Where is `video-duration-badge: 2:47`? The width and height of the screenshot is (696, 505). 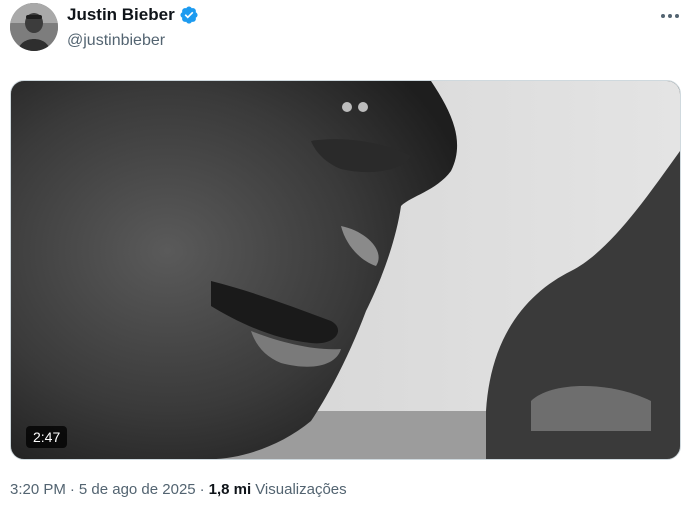 video-duration-badge: 2:47 is located at coordinates (47, 437).